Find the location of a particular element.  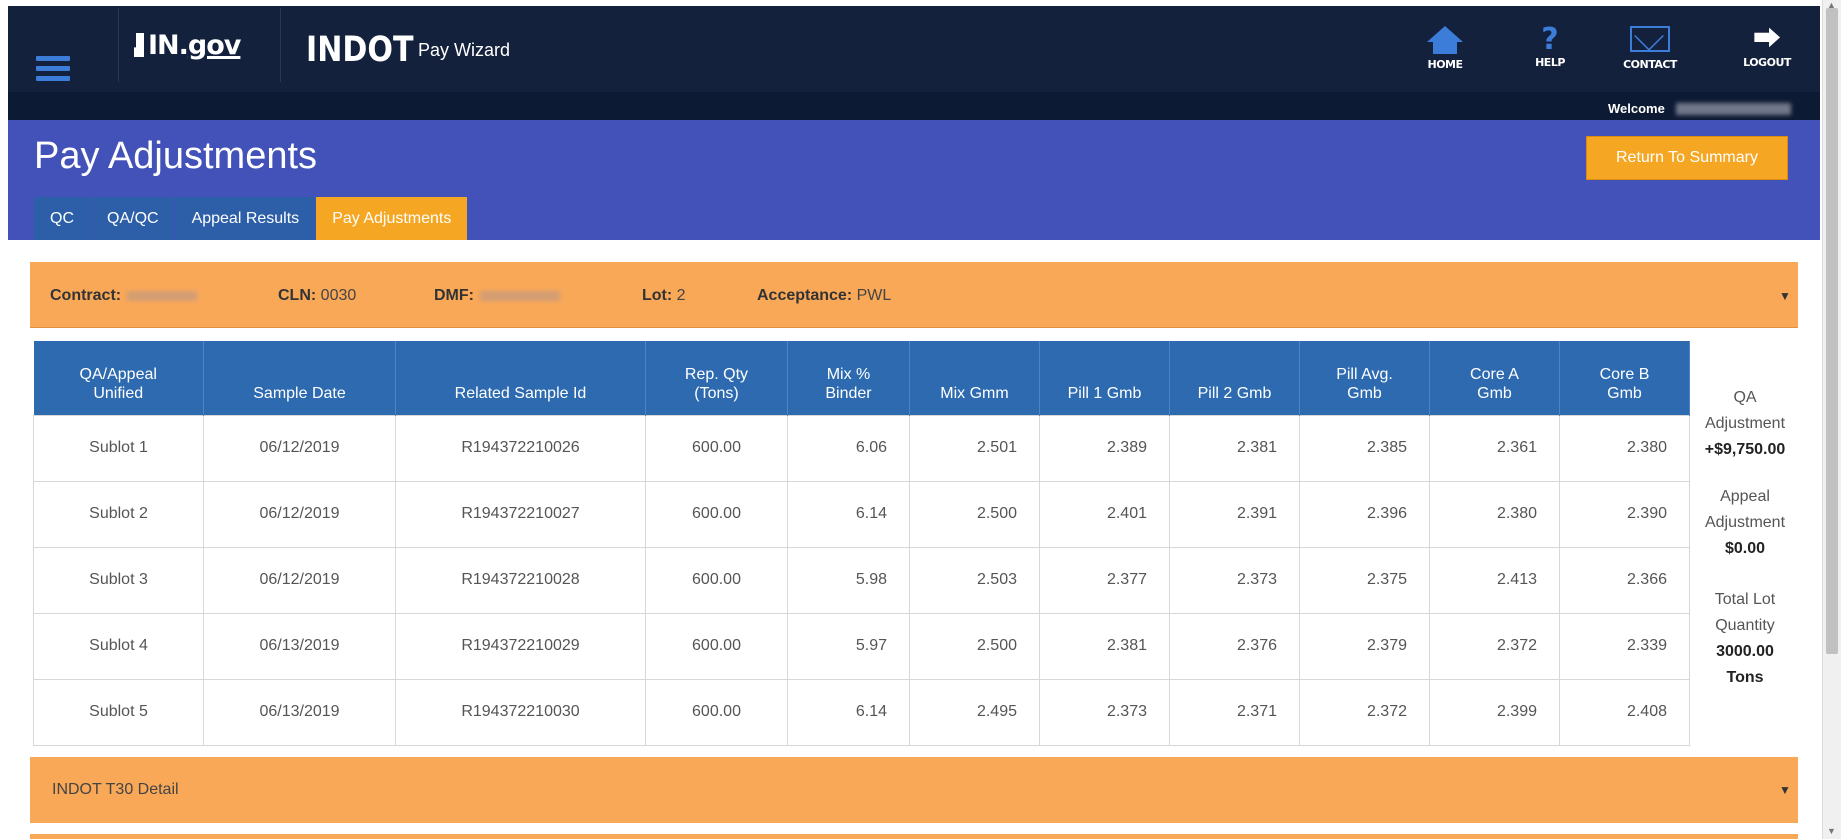

table-cell: 2.399 is located at coordinates (1494, 712).